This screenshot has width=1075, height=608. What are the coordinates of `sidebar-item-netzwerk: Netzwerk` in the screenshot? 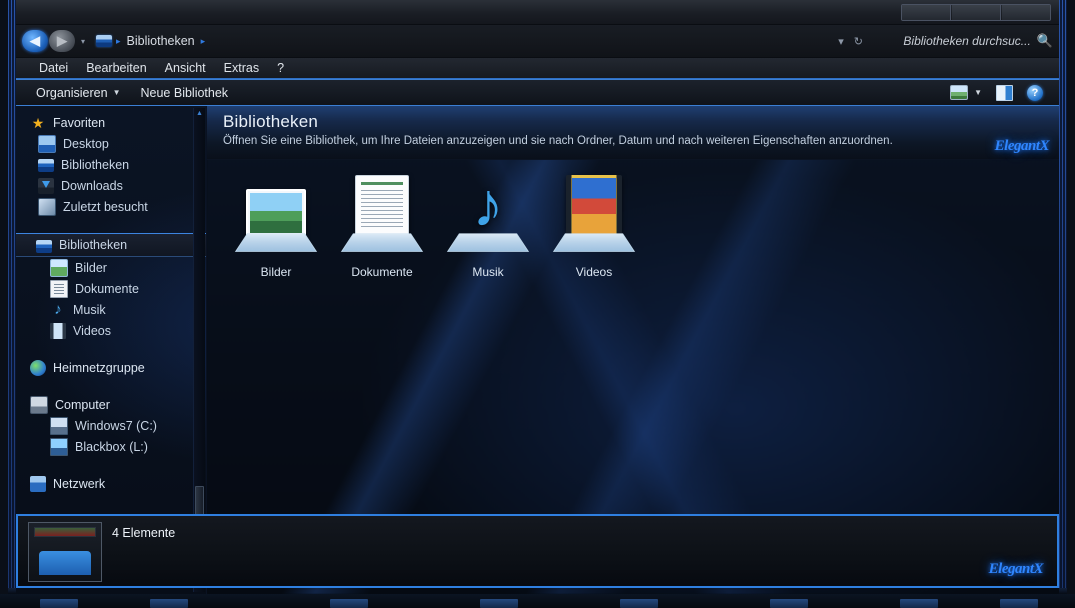 It's located at (111, 483).